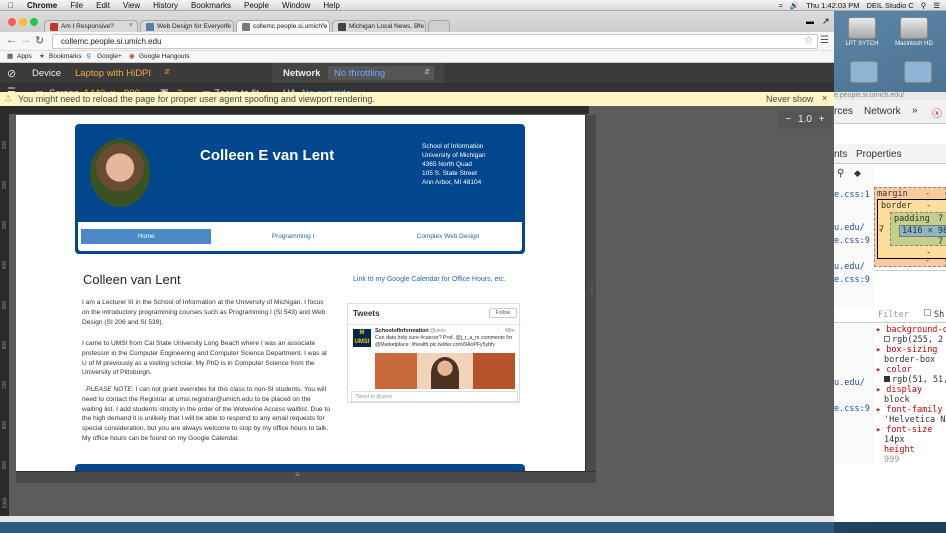 Image resolution: width=946 pixels, height=533 pixels. What do you see at coordinates (34, 22) in the screenshot?
I see `zoom-window-icon` at bounding box center [34, 22].